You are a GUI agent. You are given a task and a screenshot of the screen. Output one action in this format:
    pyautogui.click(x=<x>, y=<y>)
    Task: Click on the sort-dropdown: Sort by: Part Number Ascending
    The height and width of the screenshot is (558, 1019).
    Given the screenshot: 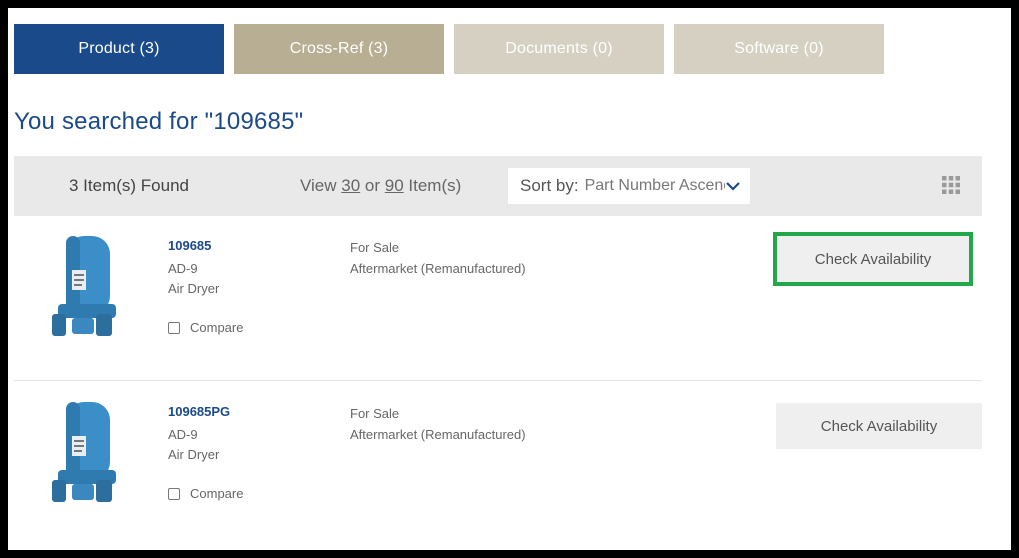 What is the action you would take?
    pyautogui.click(x=629, y=186)
    